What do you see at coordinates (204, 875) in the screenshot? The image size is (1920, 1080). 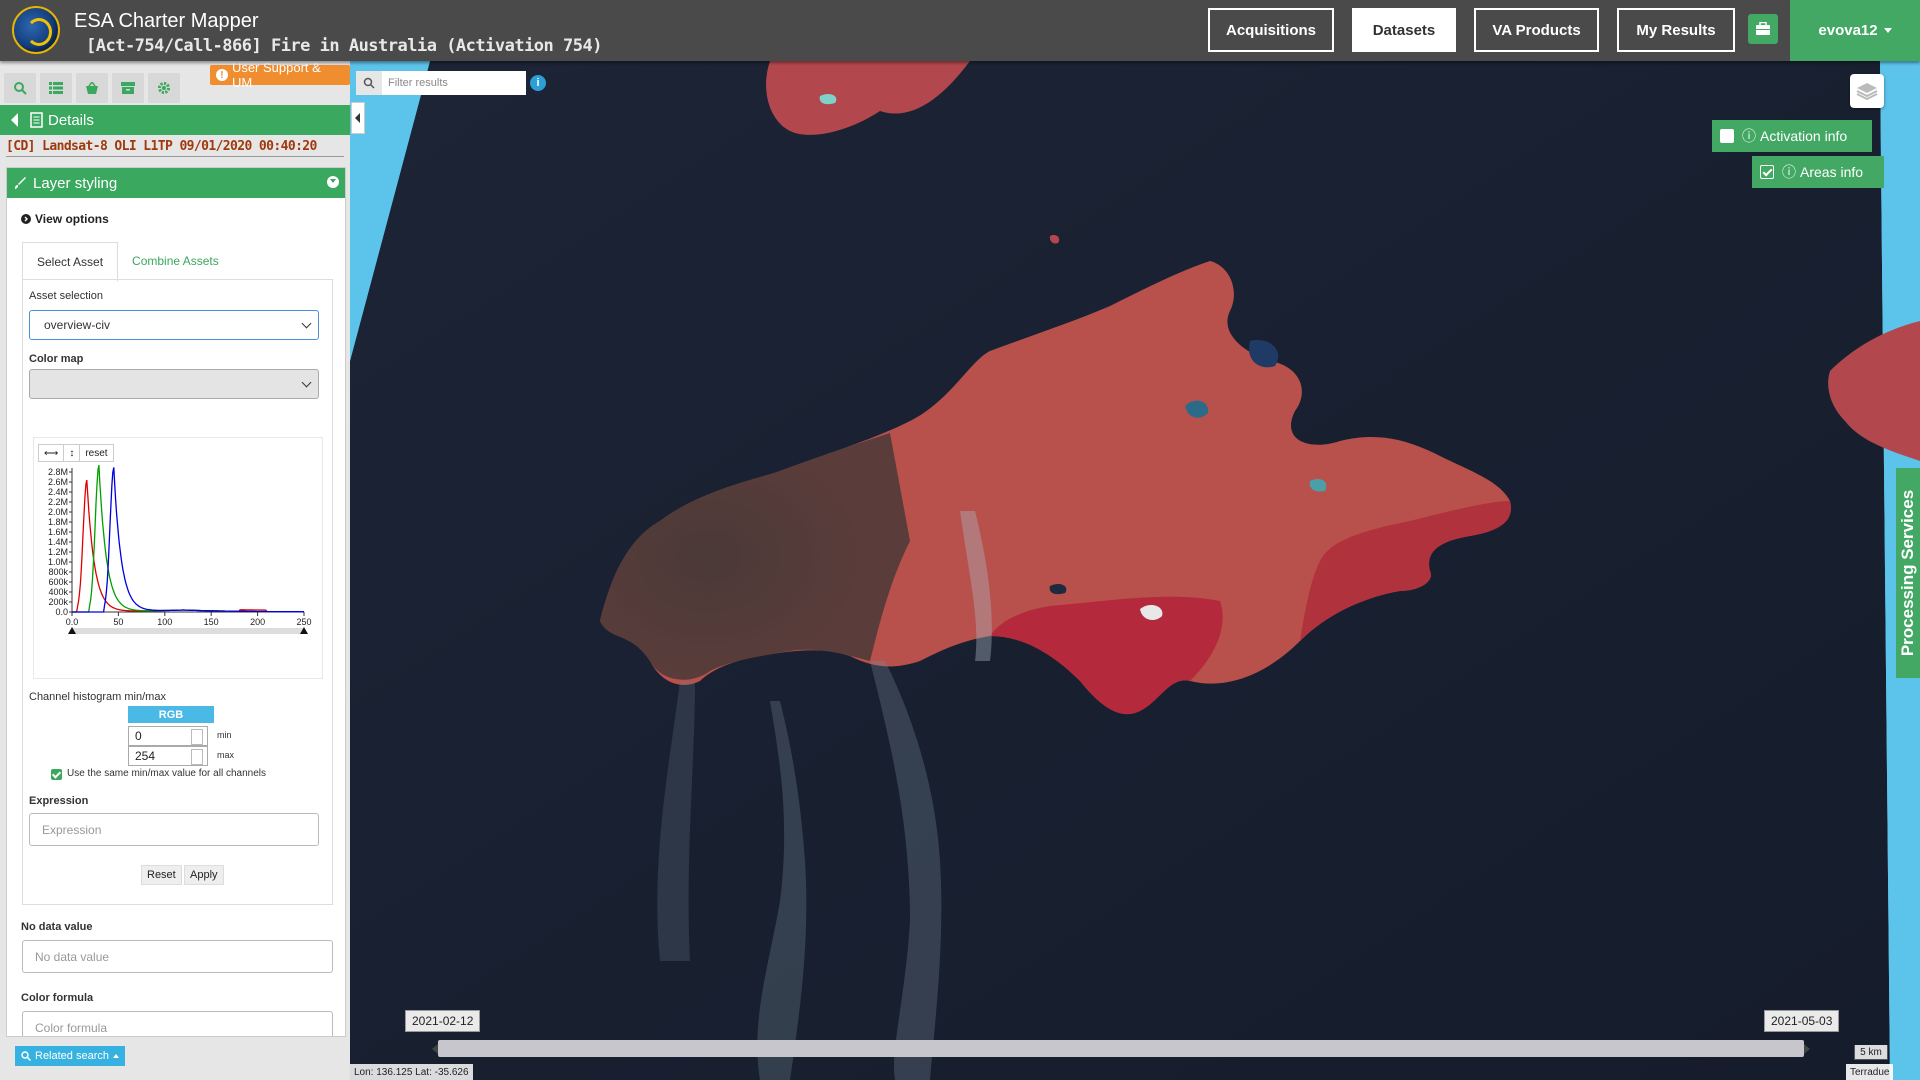 I see `apply-button: Apply` at bounding box center [204, 875].